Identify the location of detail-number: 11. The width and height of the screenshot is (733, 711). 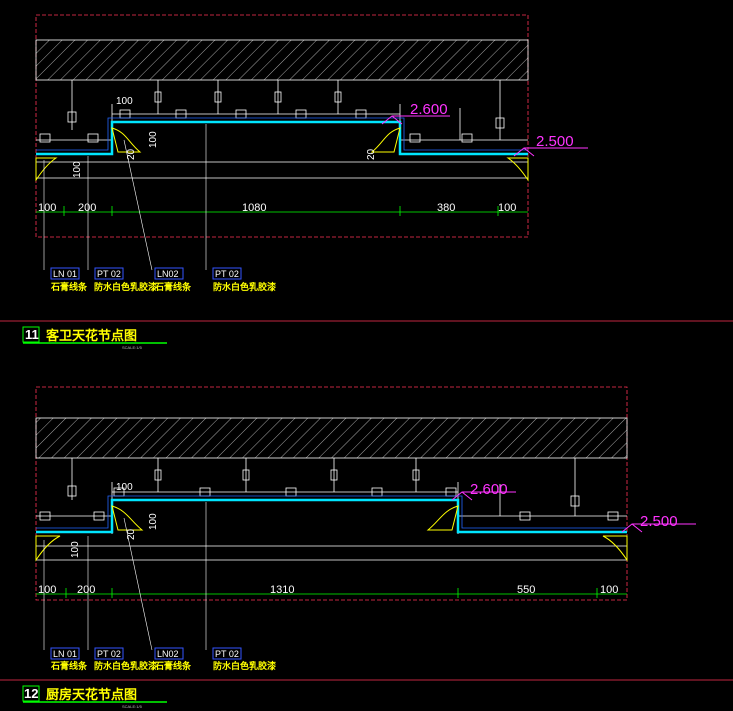
(32, 334).